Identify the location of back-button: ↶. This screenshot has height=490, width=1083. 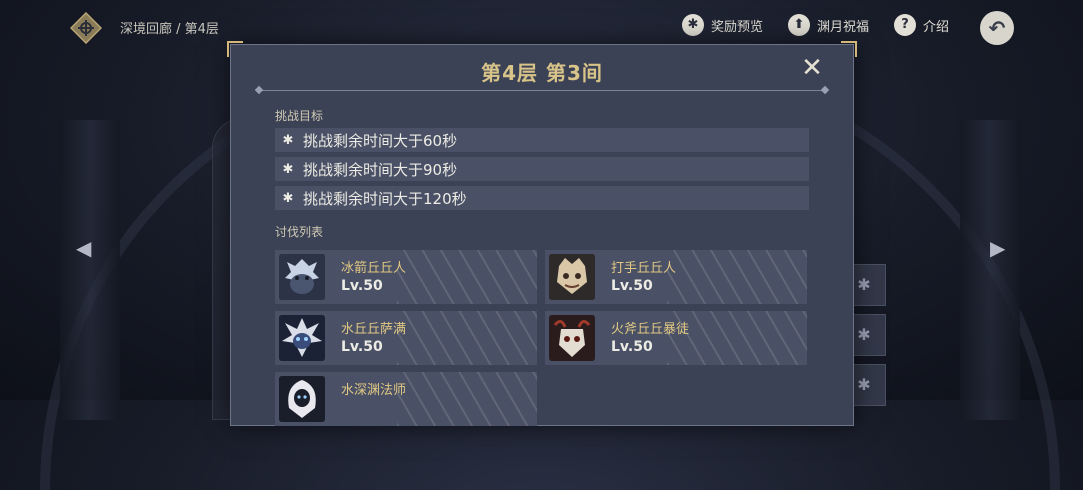
(997, 28).